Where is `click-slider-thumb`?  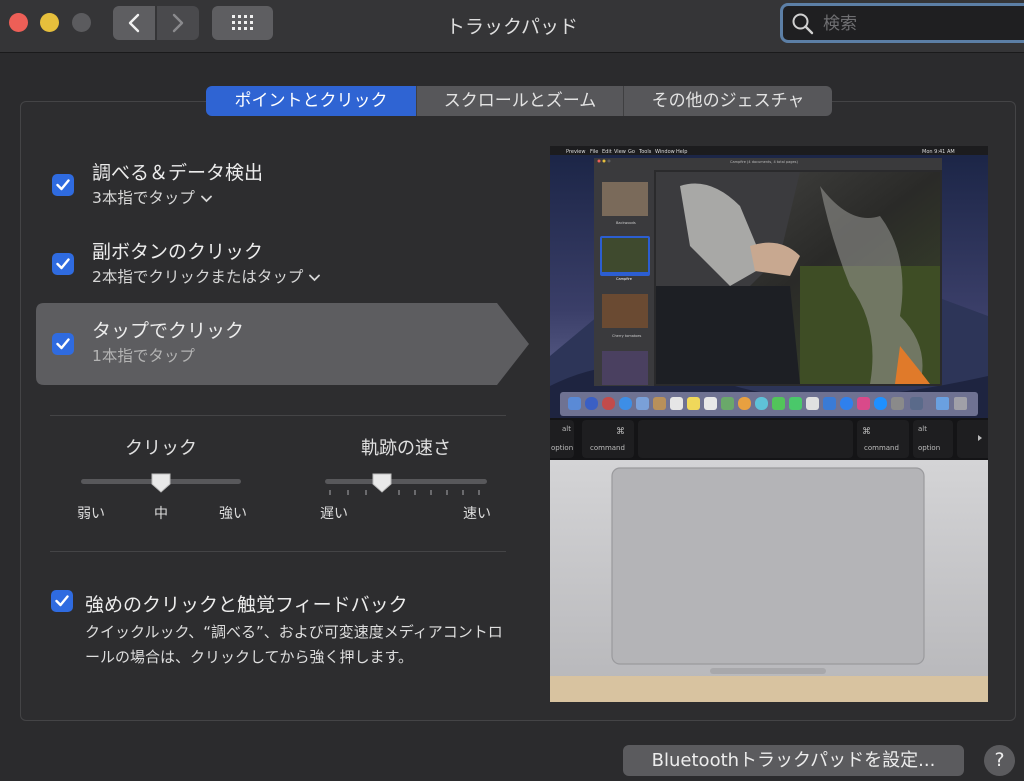 click-slider-thumb is located at coordinates (161, 483).